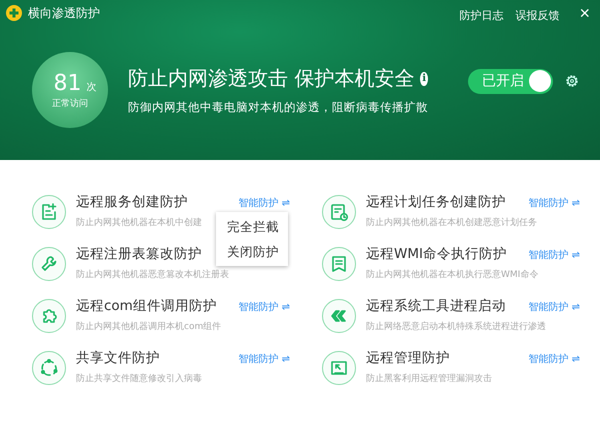  Describe the element at coordinates (424, 79) in the screenshot. I see `info-icon: i` at that location.